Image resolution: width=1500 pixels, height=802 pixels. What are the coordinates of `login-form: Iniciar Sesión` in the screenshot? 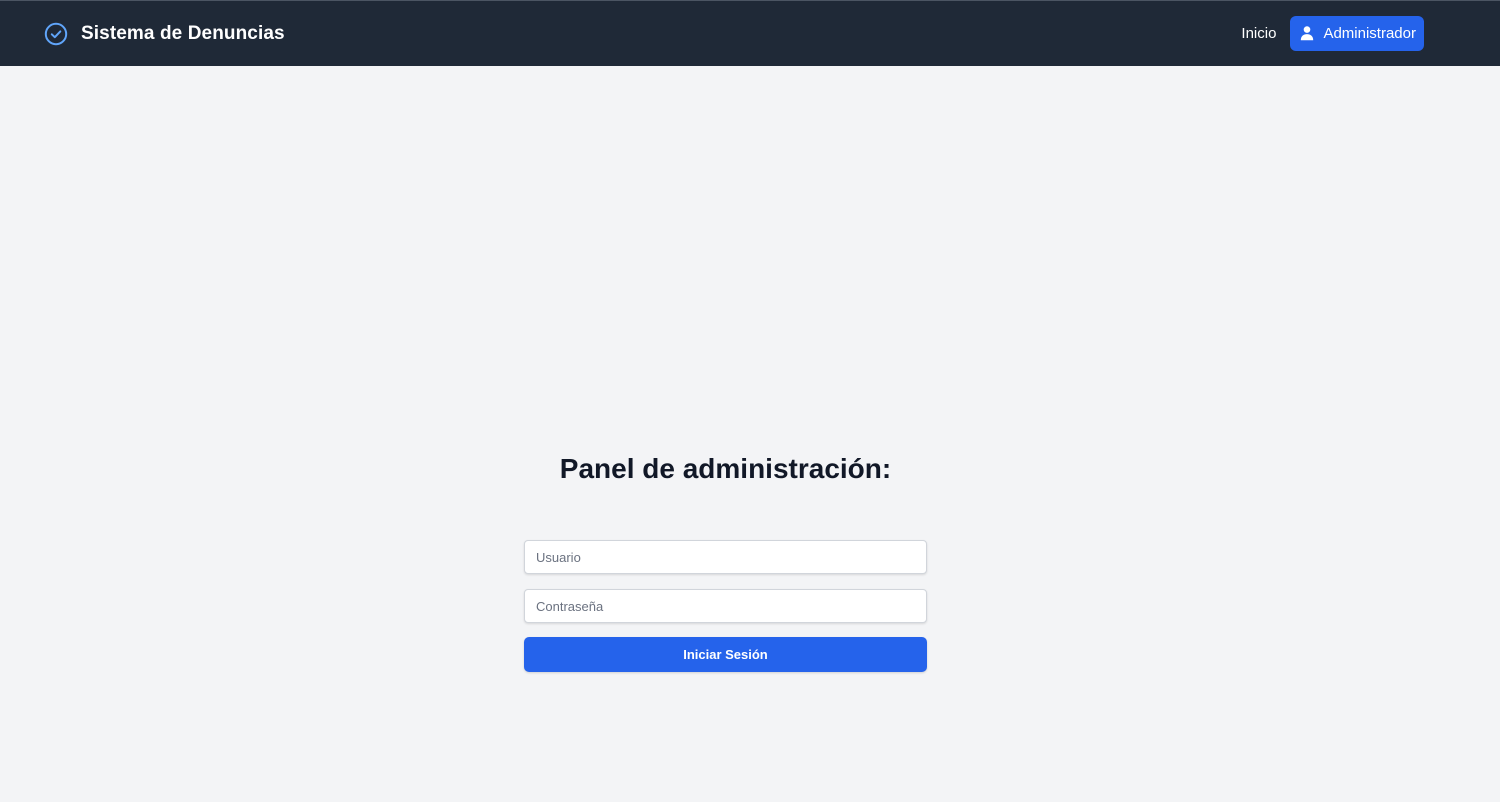 It's located at (725, 606).